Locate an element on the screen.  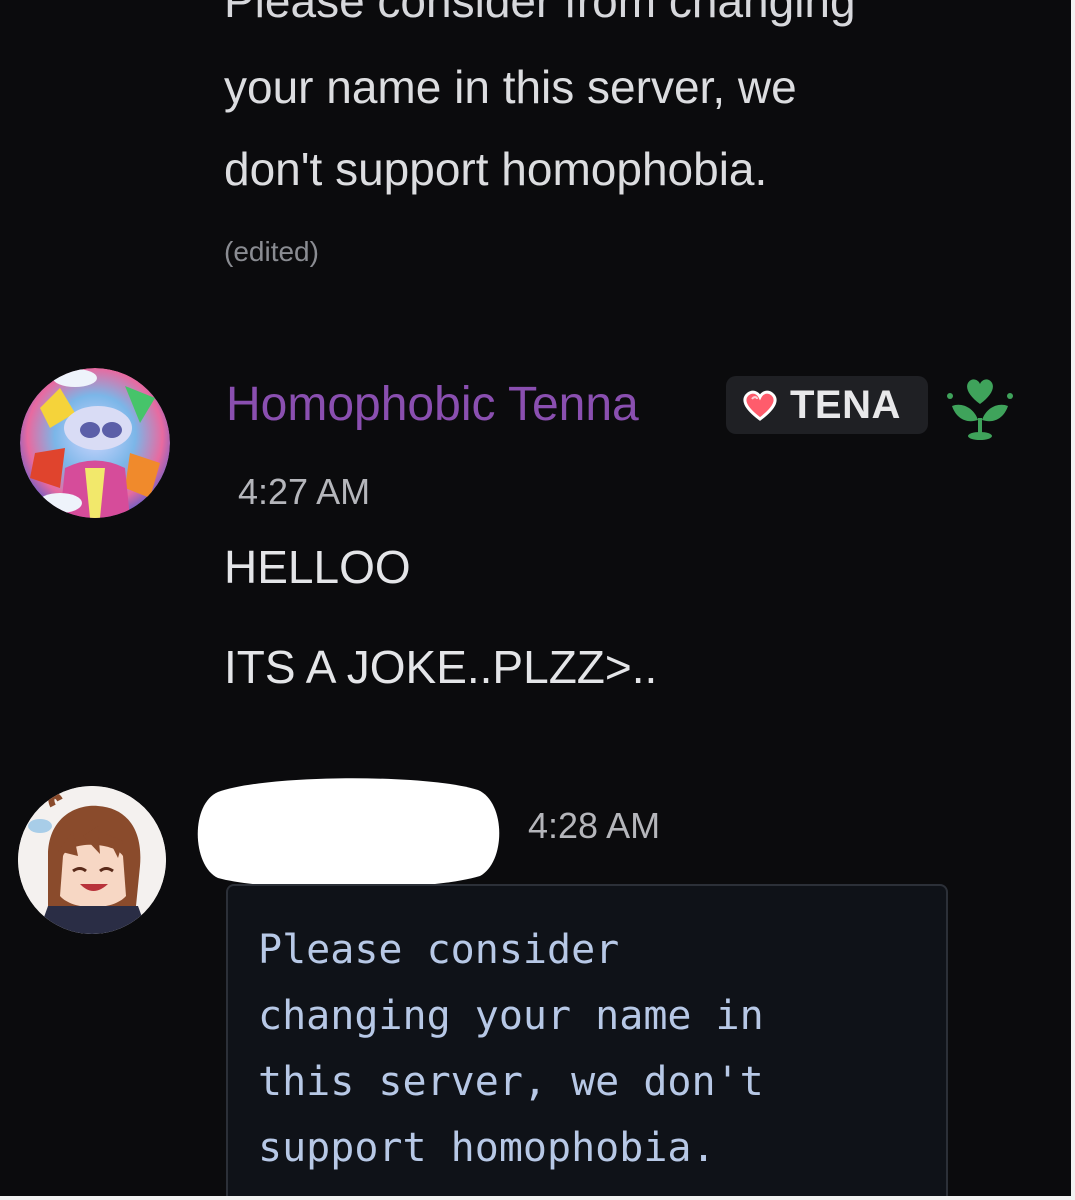
code-line: support homophobia. is located at coordinates (487, 1148).